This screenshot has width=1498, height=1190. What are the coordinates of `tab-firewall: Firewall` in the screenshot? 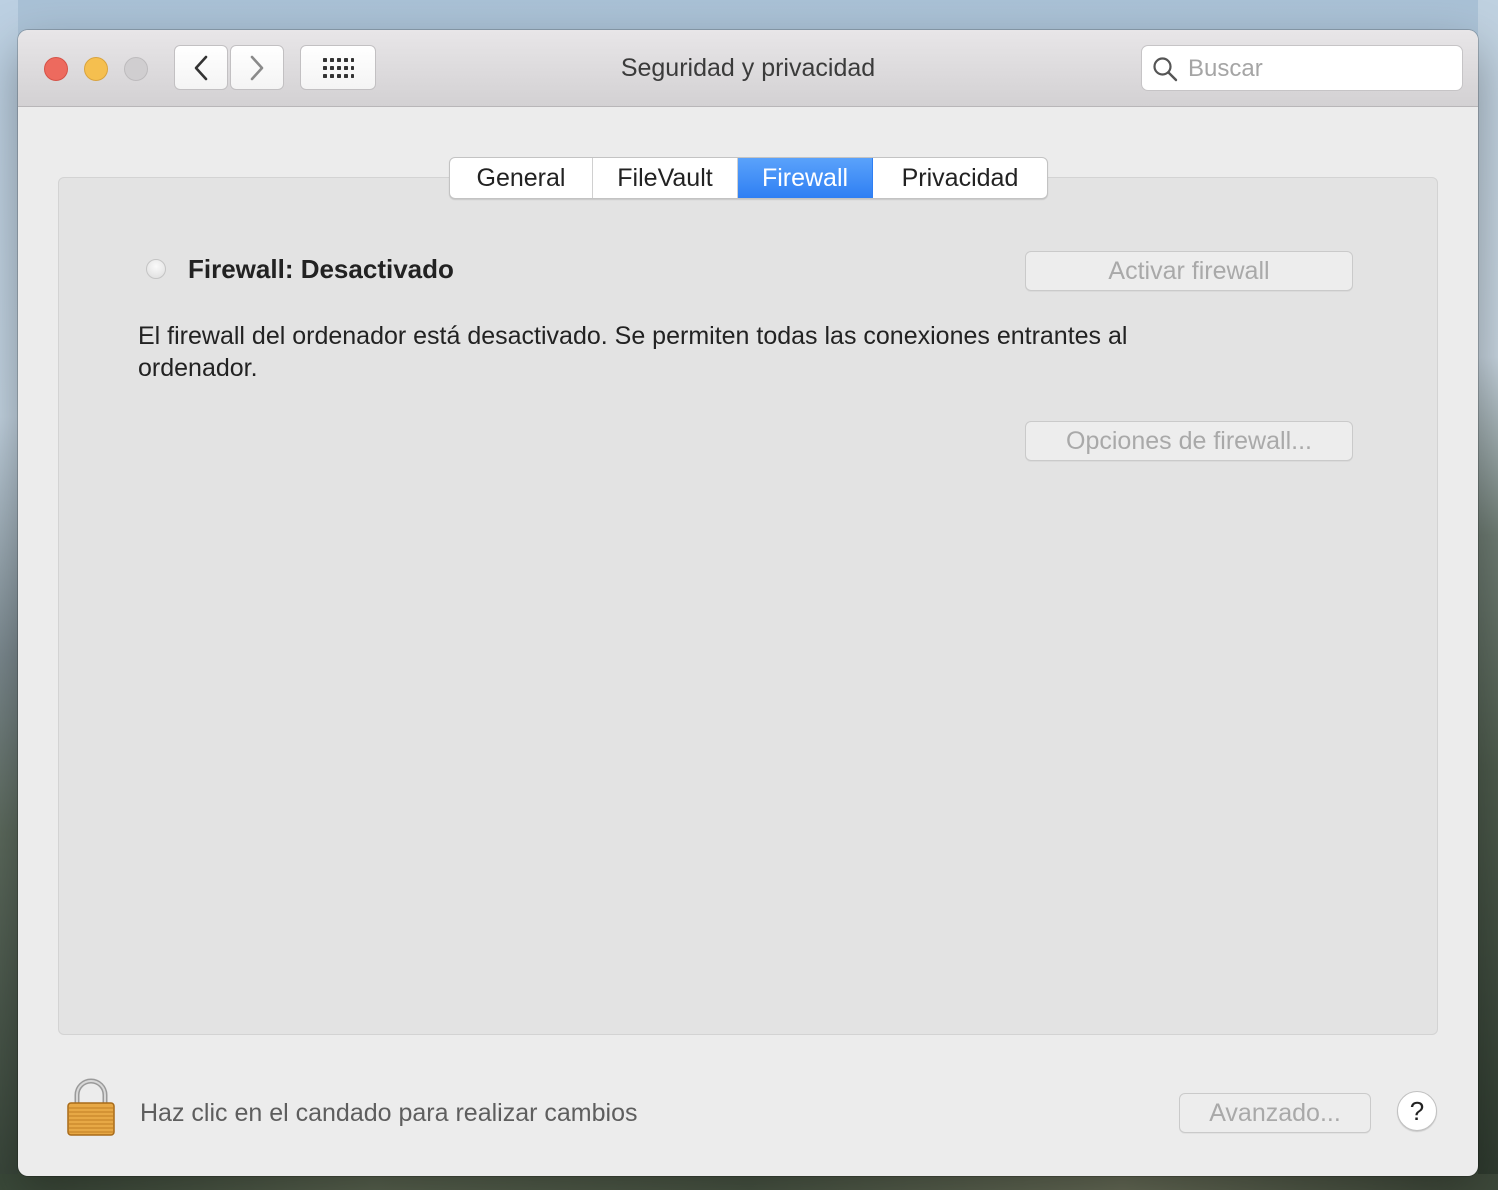 It's located at (805, 178).